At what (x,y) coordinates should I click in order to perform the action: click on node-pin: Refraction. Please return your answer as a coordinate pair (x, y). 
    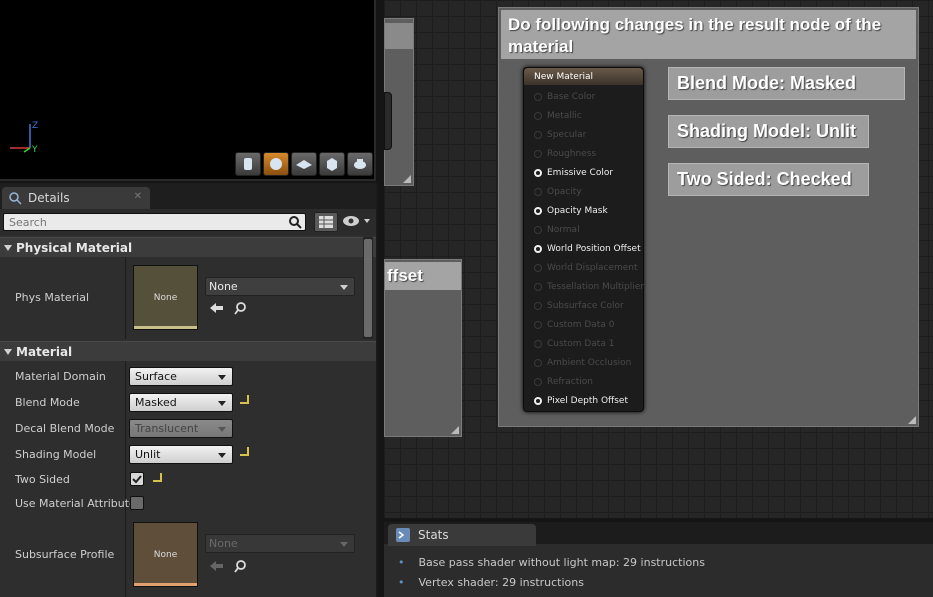
    Looking at the image, I should click on (563, 382).